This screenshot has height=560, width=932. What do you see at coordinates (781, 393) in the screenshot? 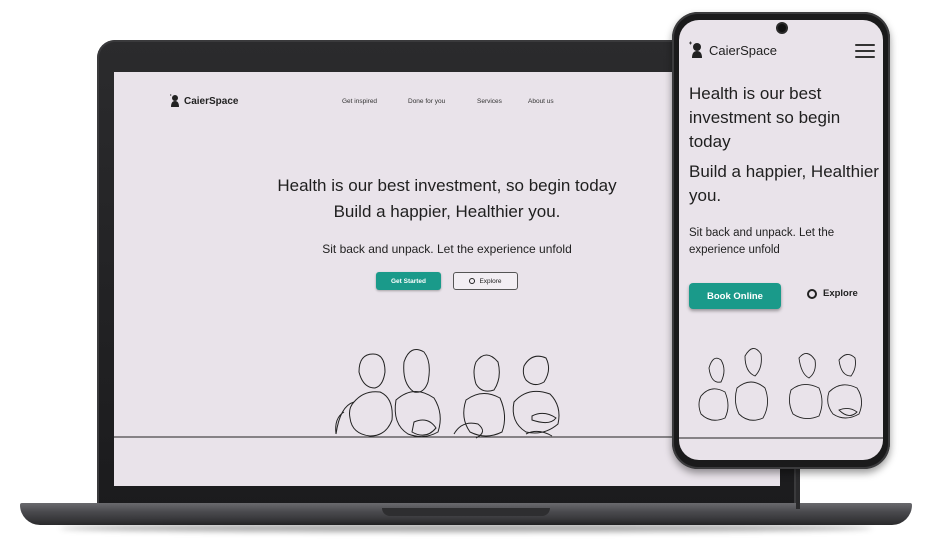
I see `people-line-illustration` at bounding box center [781, 393].